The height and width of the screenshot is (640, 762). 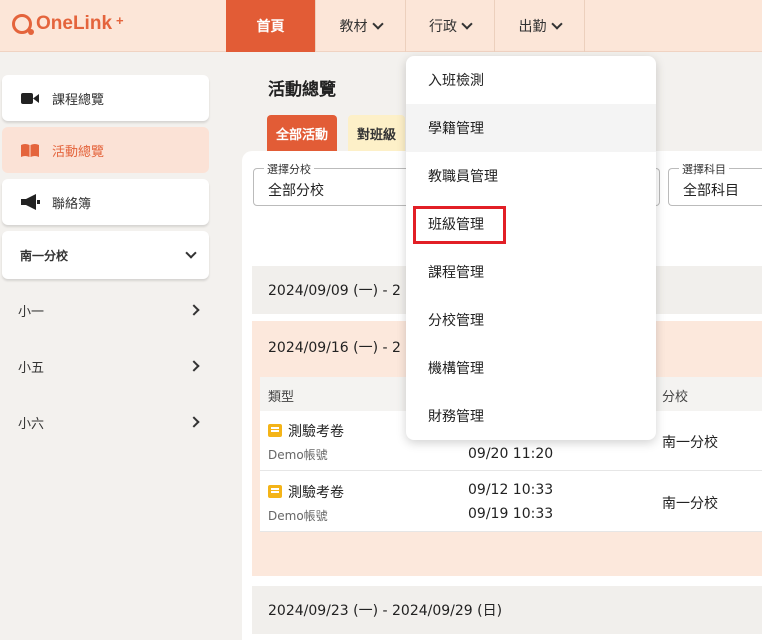 I want to click on sidebar-item-label: 聯絡簿, so click(x=72, y=204).